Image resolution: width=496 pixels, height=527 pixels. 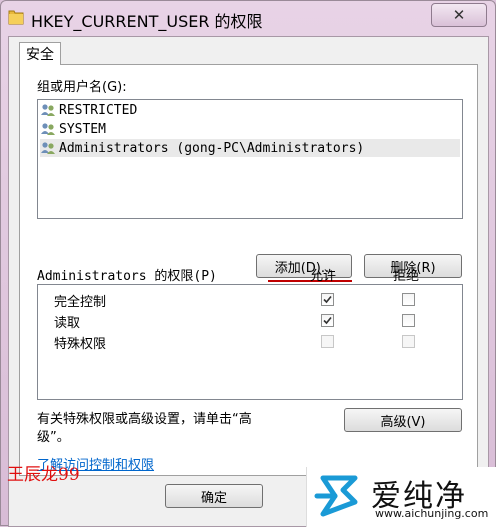 What do you see at coordinates (254, 321) in the screenshot?
I see `permission-row-read: 读取` at bounding box center [254, 321].